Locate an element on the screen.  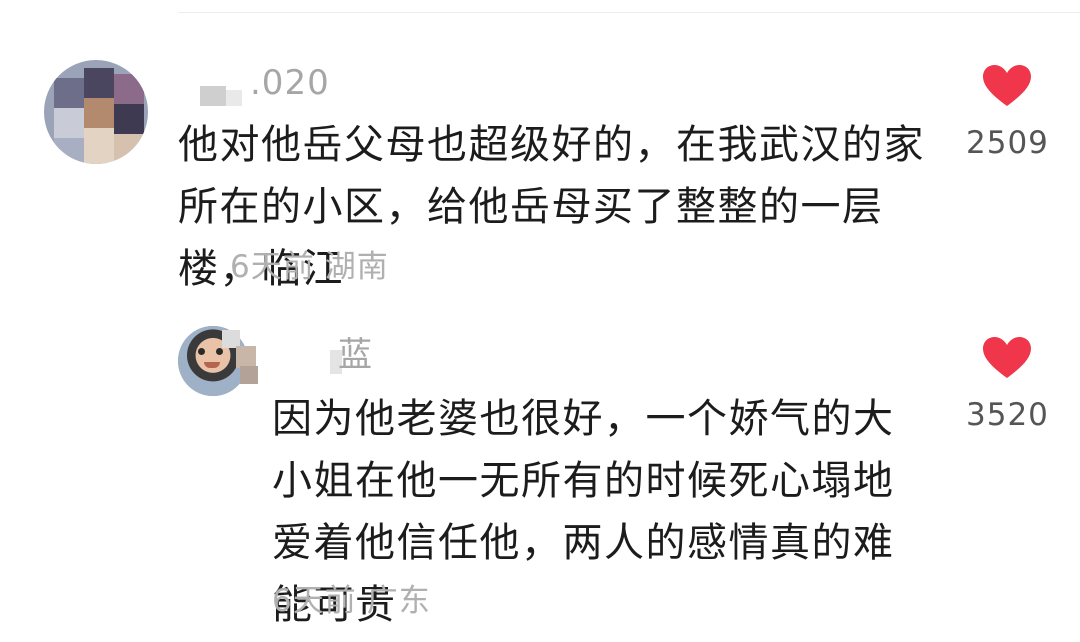
like-heart-icon is located at coordinates (1007, 86).